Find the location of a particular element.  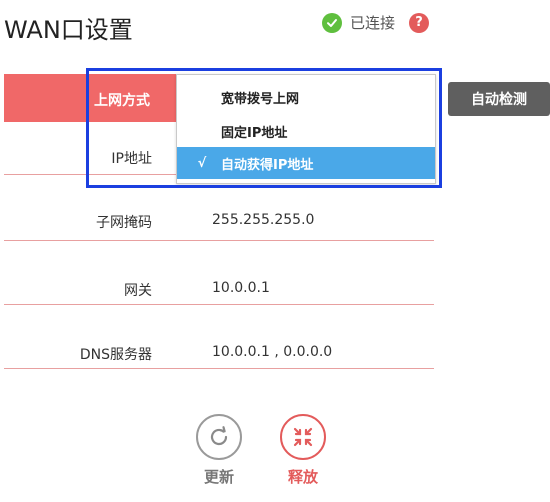

refresh-button is located at coordinates (219, 437).